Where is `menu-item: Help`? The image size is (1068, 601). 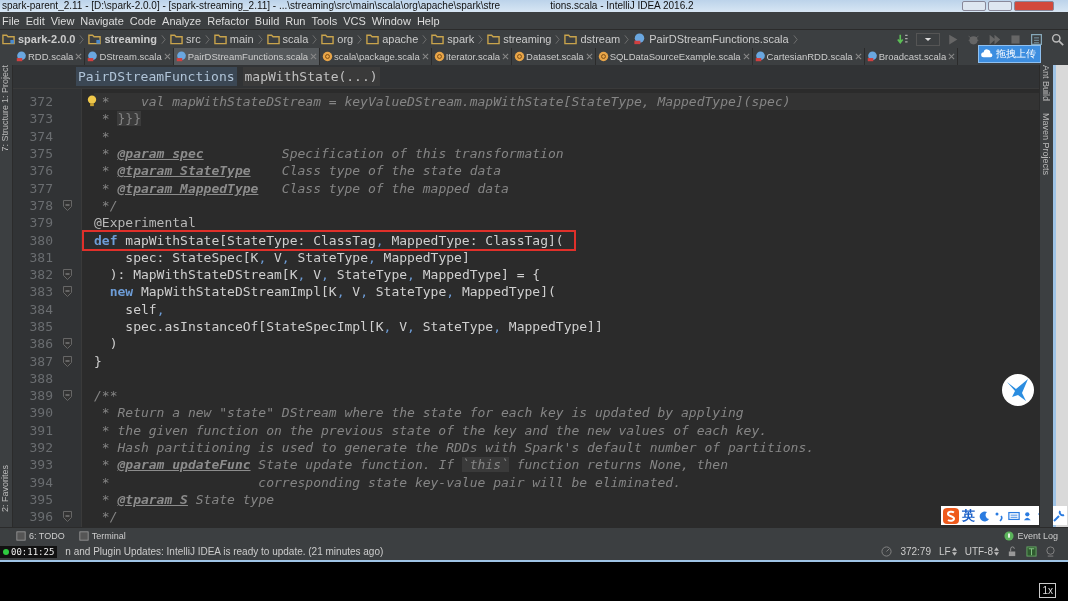
menu-item: Help is located at coordinates (429, 20).